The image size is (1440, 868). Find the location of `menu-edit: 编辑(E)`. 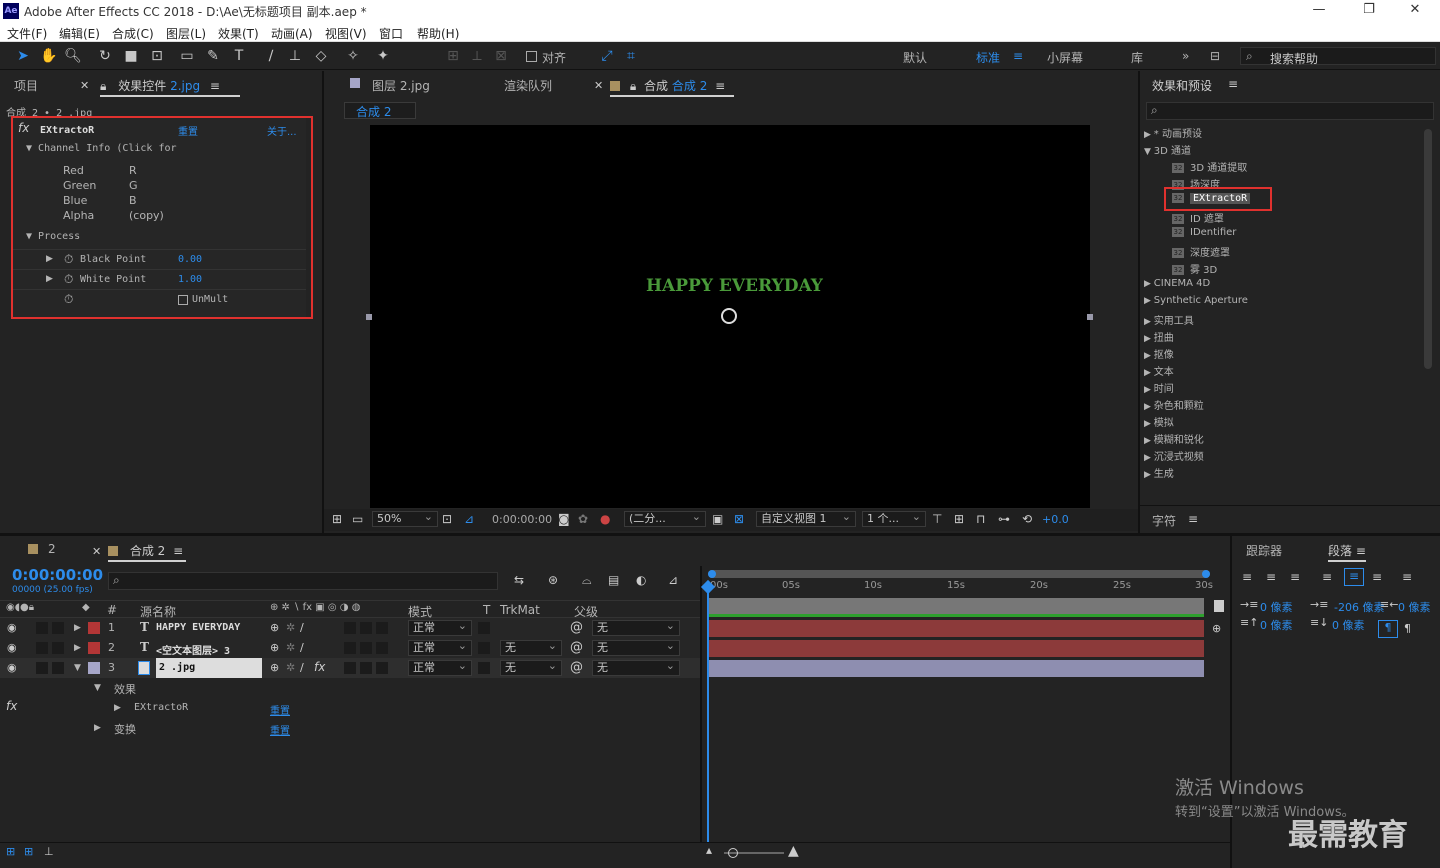

menu-edit: 编辑(E) is located at coordinates (79, 33).